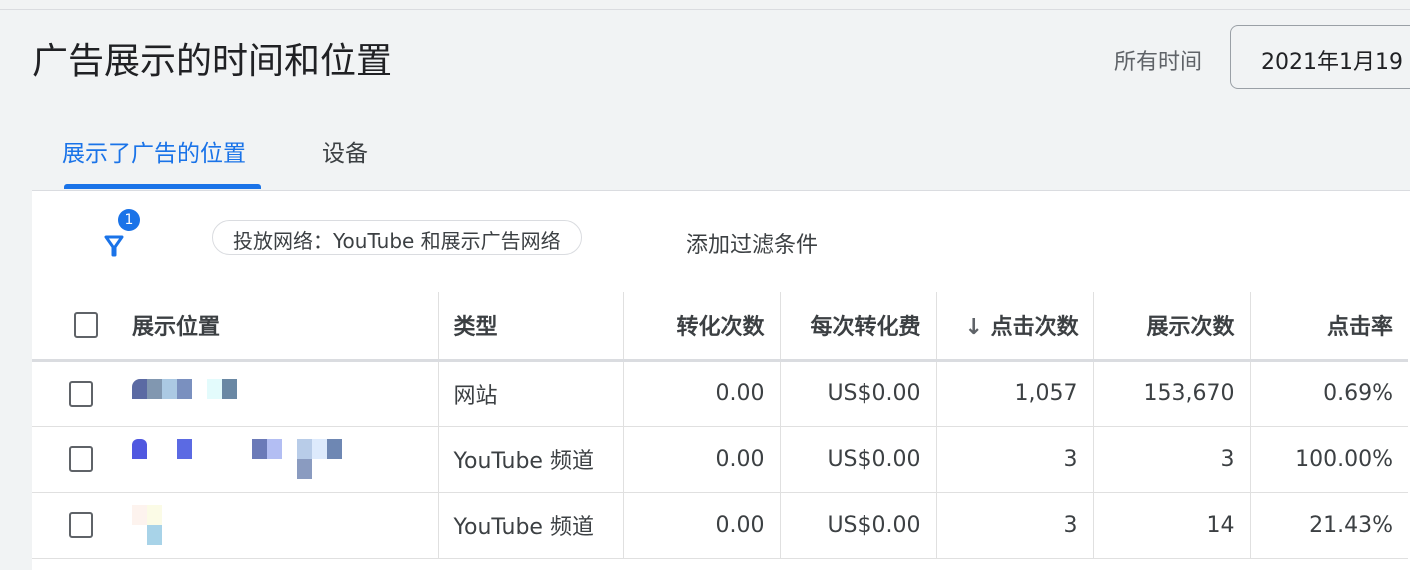 This screenshot has width=1410, height=570. What do you see at coordinates (1171, 393) in the screenshot?
I see `cell-impressions: 153,670` at bounding box center [1171, 393].